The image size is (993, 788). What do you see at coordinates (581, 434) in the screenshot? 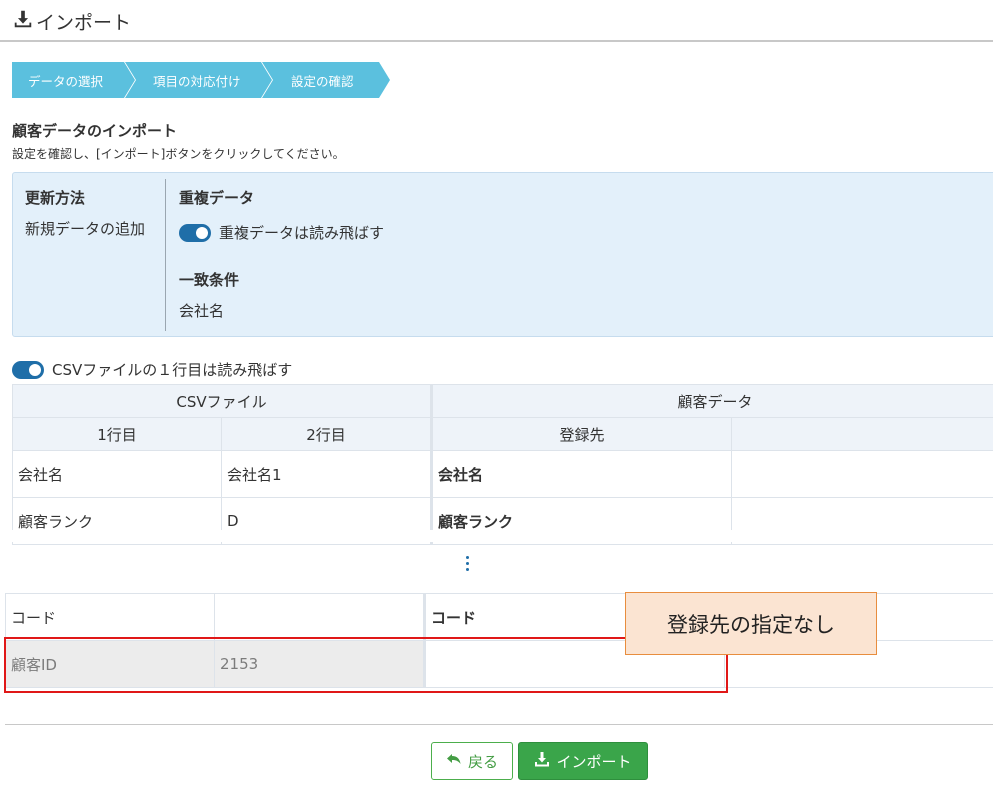
I see `destination-header: 登録先` at bounding box center [581, 434].